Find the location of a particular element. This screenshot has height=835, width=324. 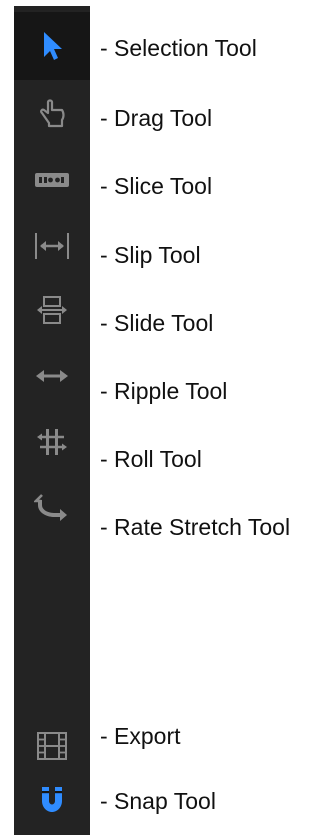

slice-tool-button is located at coordinates (52, 180).